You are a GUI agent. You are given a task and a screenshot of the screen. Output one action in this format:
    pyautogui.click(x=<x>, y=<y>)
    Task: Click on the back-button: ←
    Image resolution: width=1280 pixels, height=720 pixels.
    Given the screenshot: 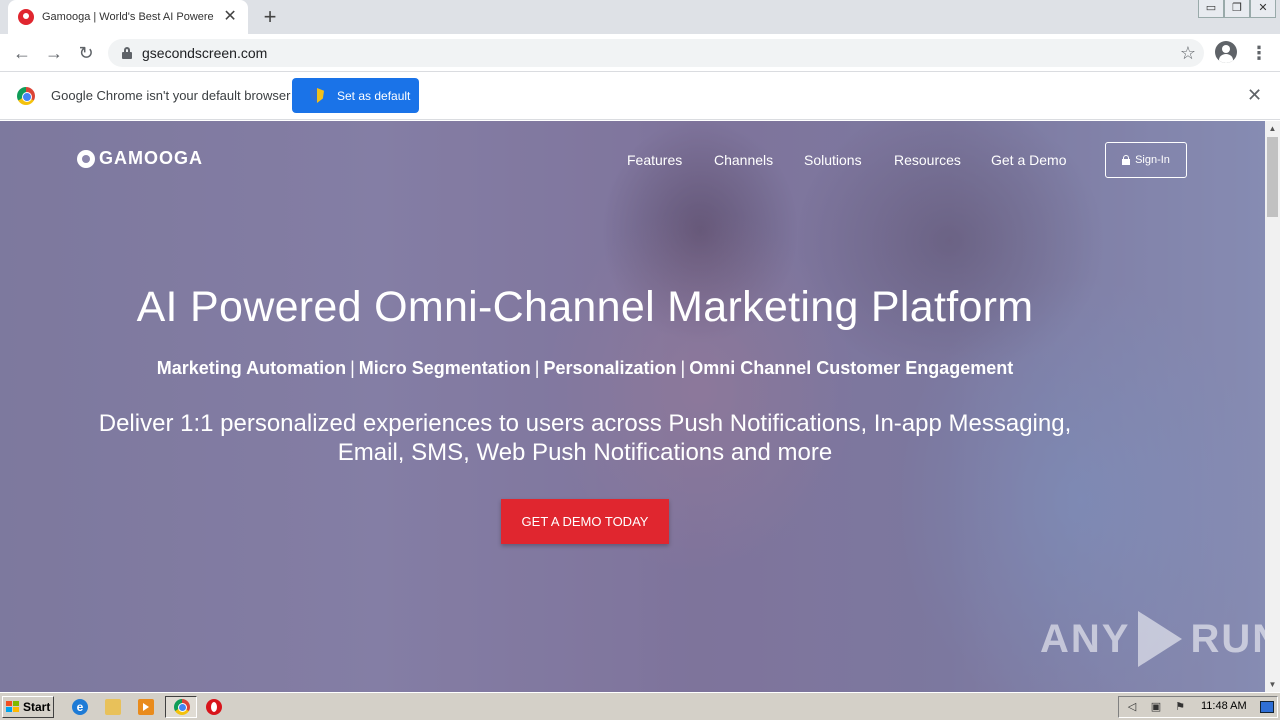 What is the action you would take?
    pyautogui.click(x=22, y=53)
    